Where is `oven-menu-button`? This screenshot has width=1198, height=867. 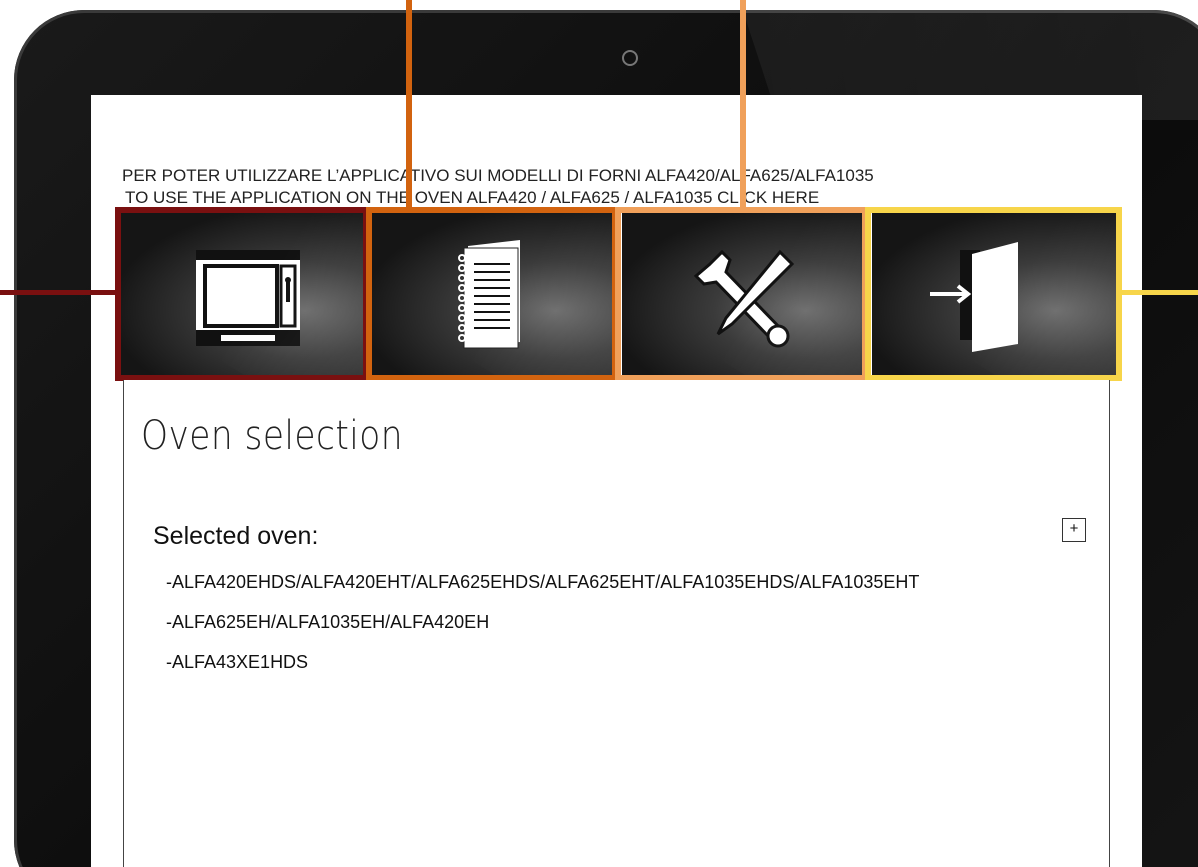 oven-menu-button is located at coordinates (243, 294).